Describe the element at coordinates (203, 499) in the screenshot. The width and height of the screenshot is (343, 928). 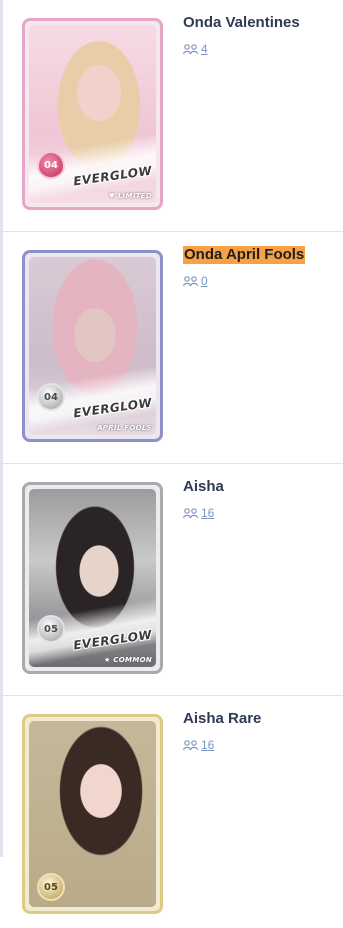
I see `card-info: Aisha 16` at that location.